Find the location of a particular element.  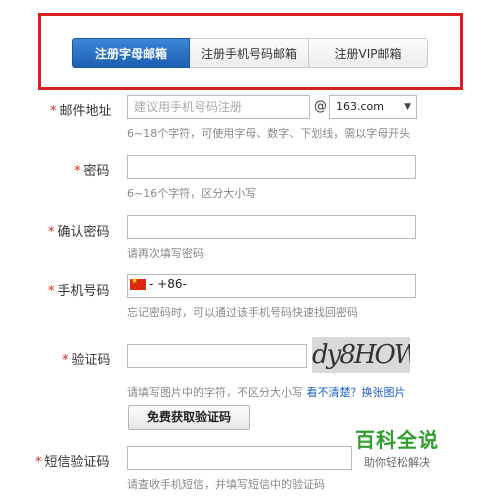

captcha-hint-text: 请填写图片中的字符，不区分大小写 is located at coordinates (215, 392).